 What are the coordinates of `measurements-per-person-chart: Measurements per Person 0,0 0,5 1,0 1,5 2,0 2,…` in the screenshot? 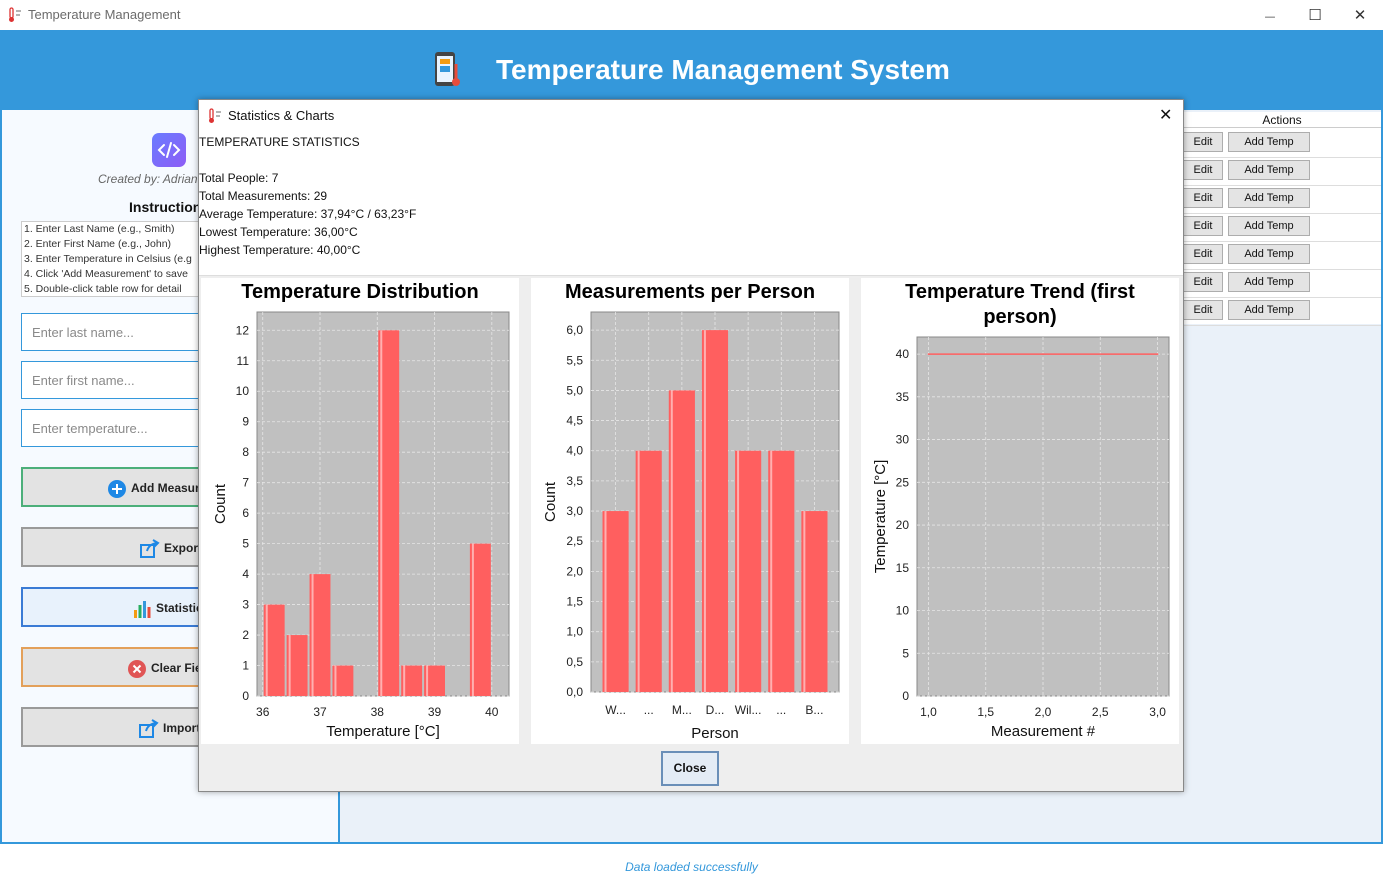 It's located at (690, 511).